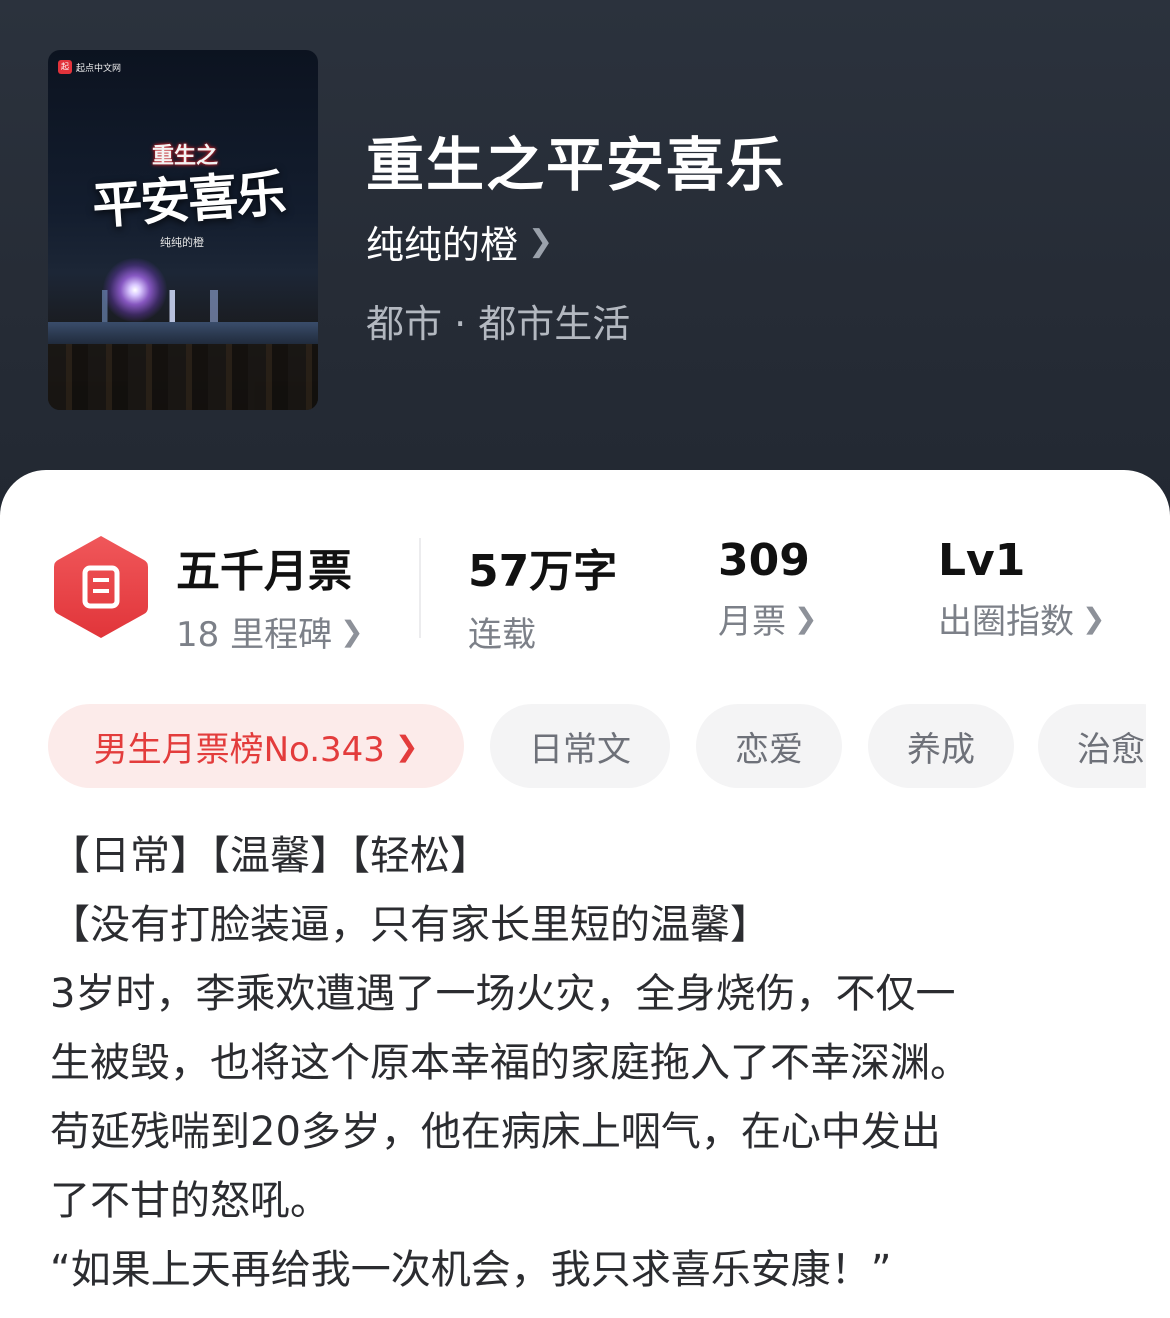  I want to click on cover-city-art, so click(183, 377).